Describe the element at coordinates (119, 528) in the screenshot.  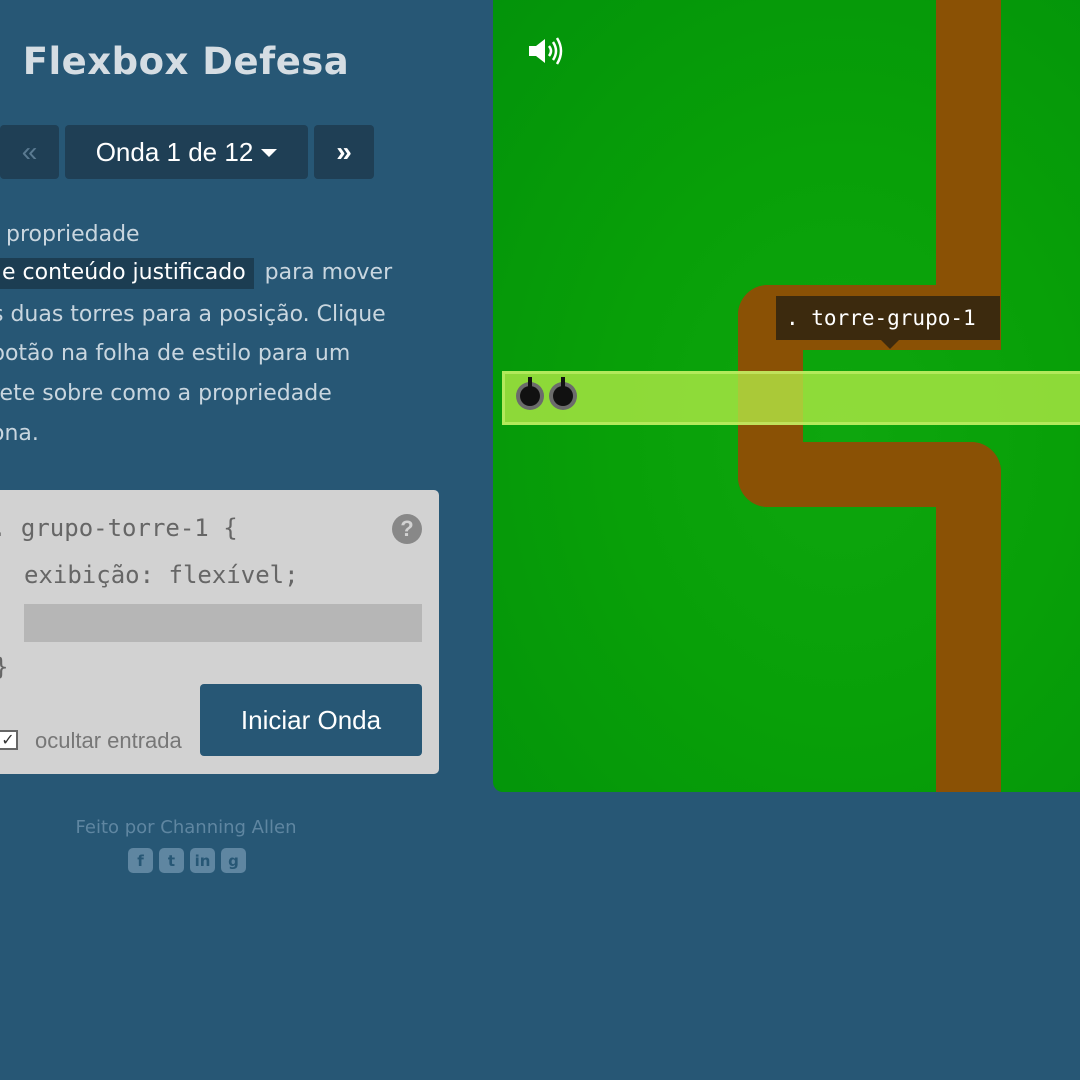
I see `css-selector-line: . grupo-torre-1 {` at that location.